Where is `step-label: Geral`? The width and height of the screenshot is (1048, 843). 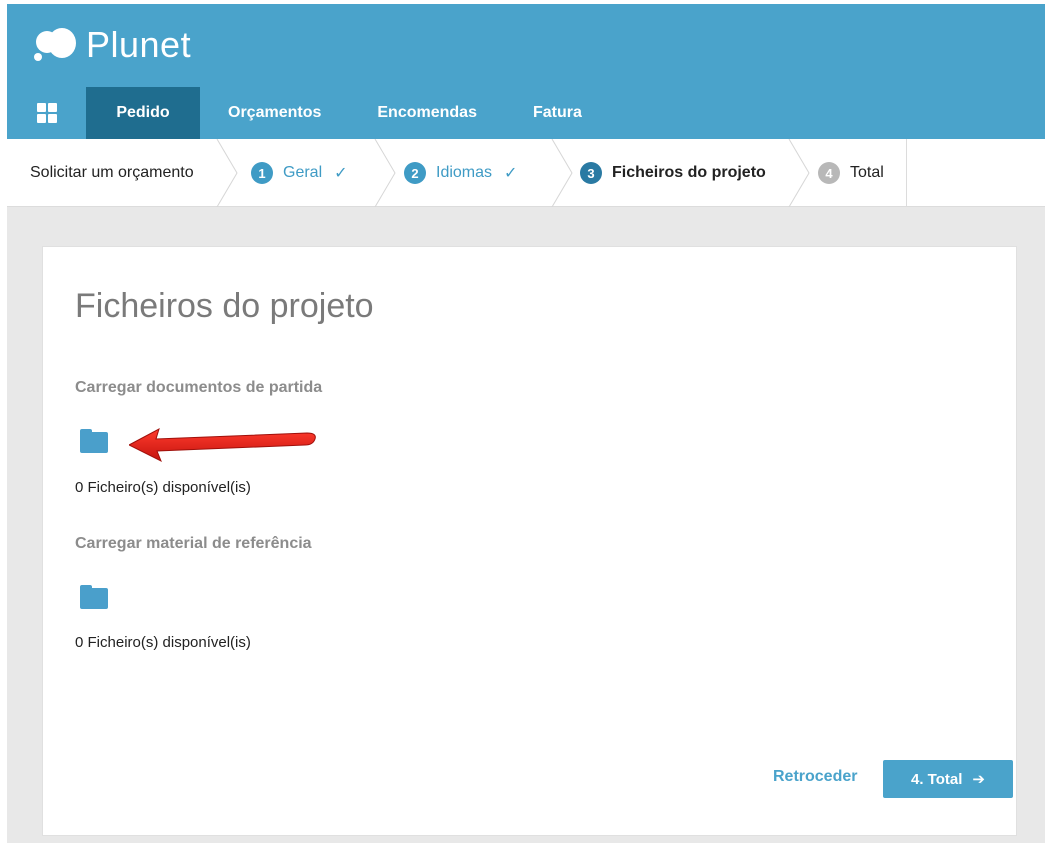 step-label: Geral is located at coordinates (303, 172).